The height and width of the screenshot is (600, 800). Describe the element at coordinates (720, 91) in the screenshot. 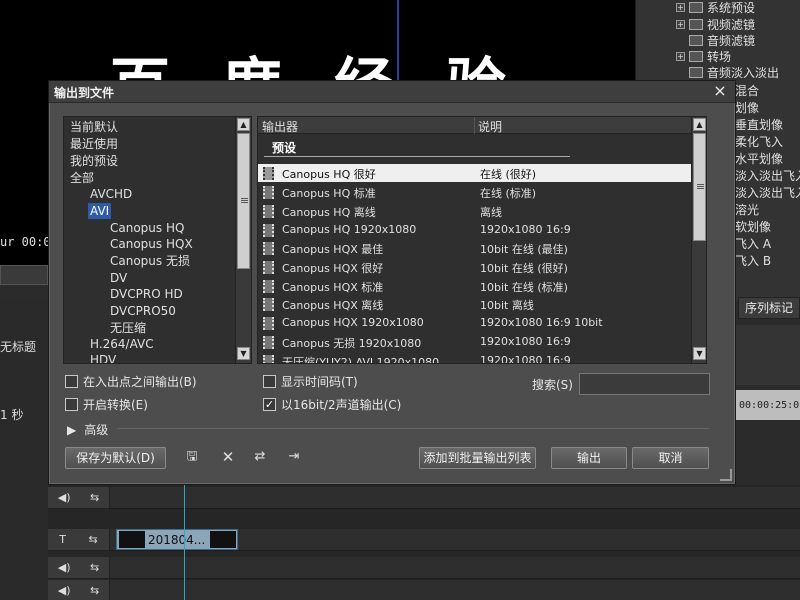

I see `close-icon: ×` at that location.